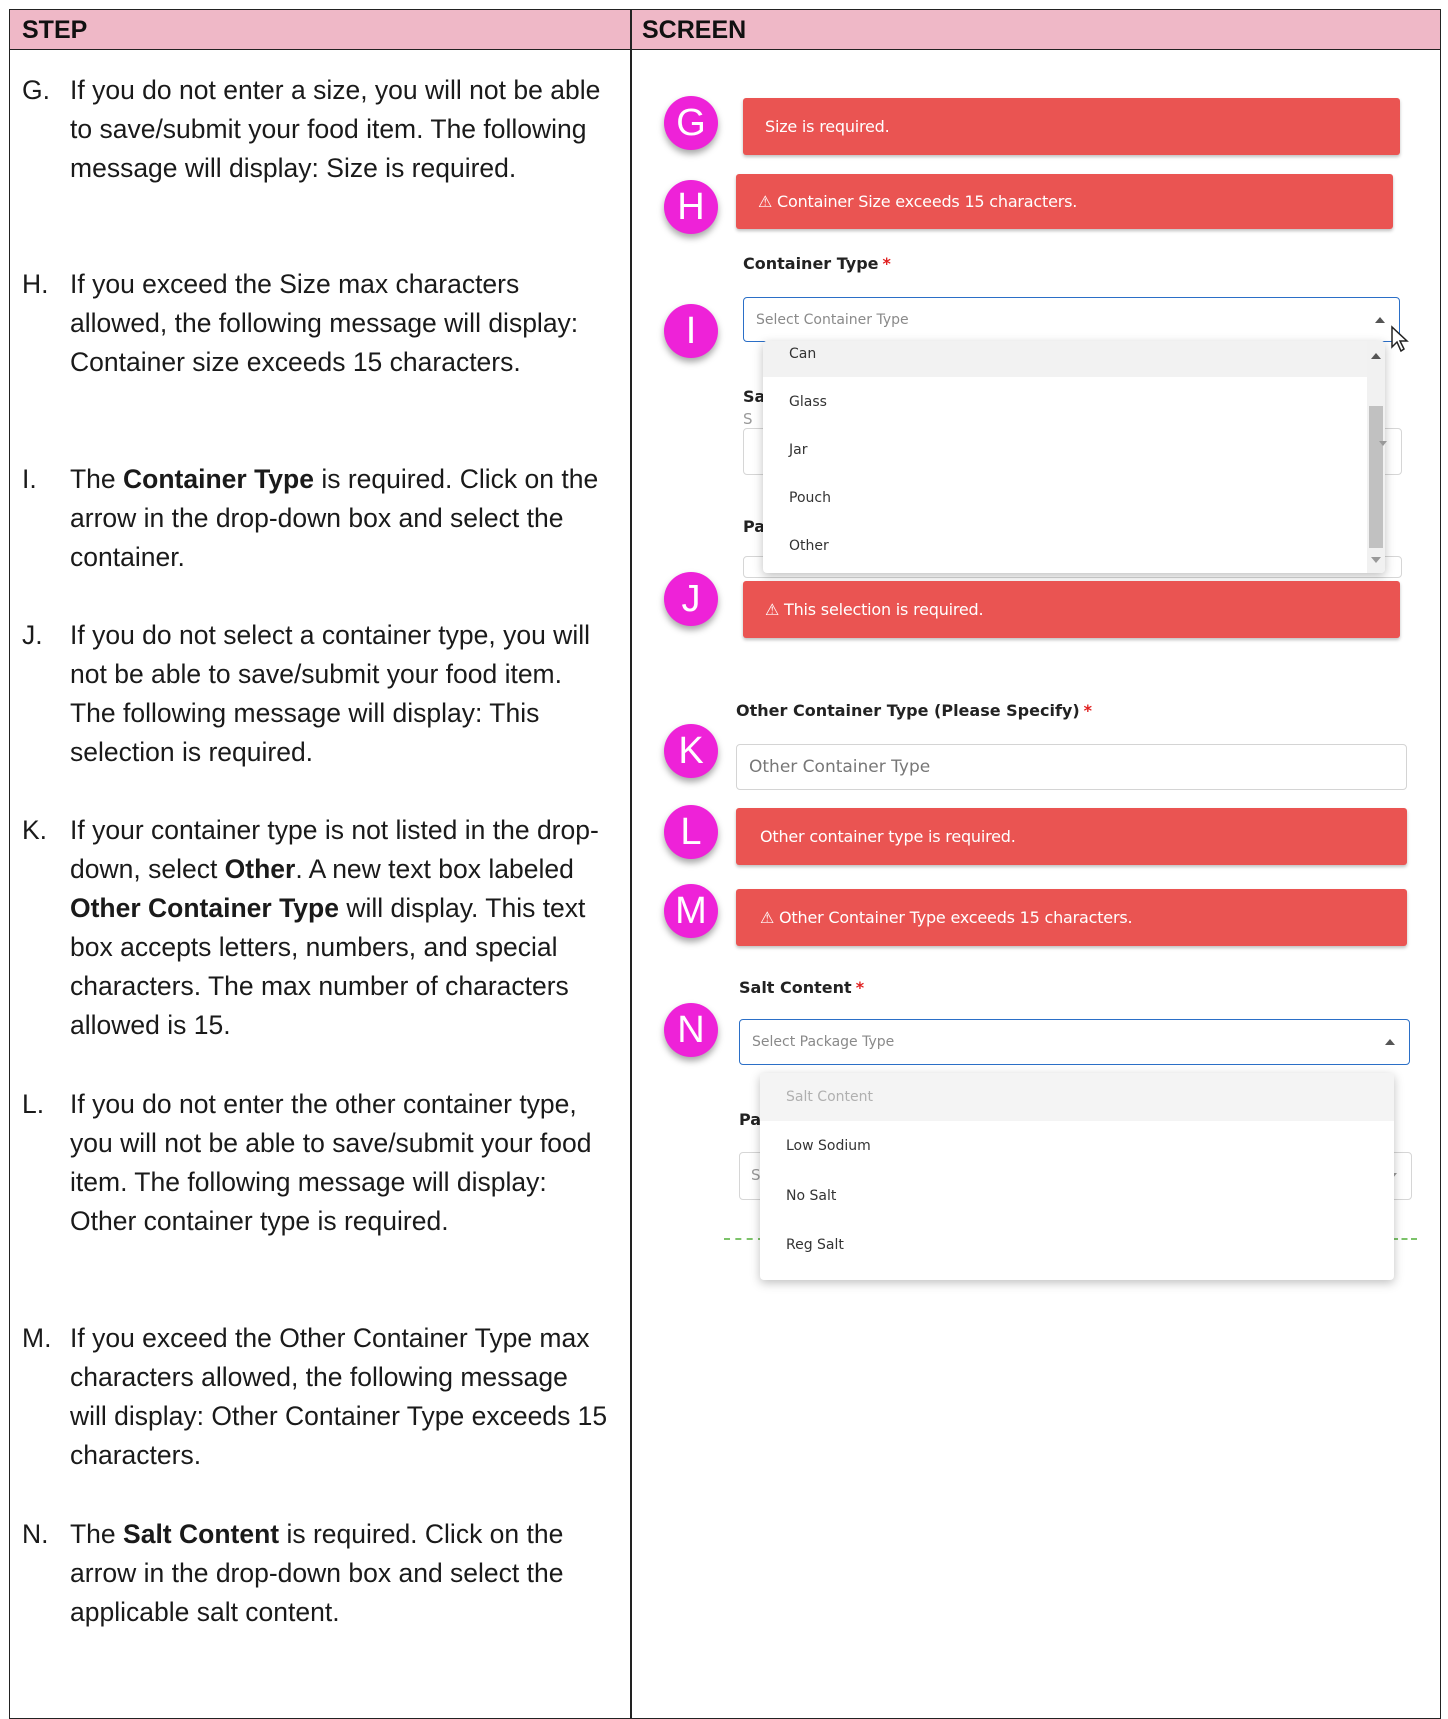  I want to click on dropdown-option: Jar, so click(798, 450).